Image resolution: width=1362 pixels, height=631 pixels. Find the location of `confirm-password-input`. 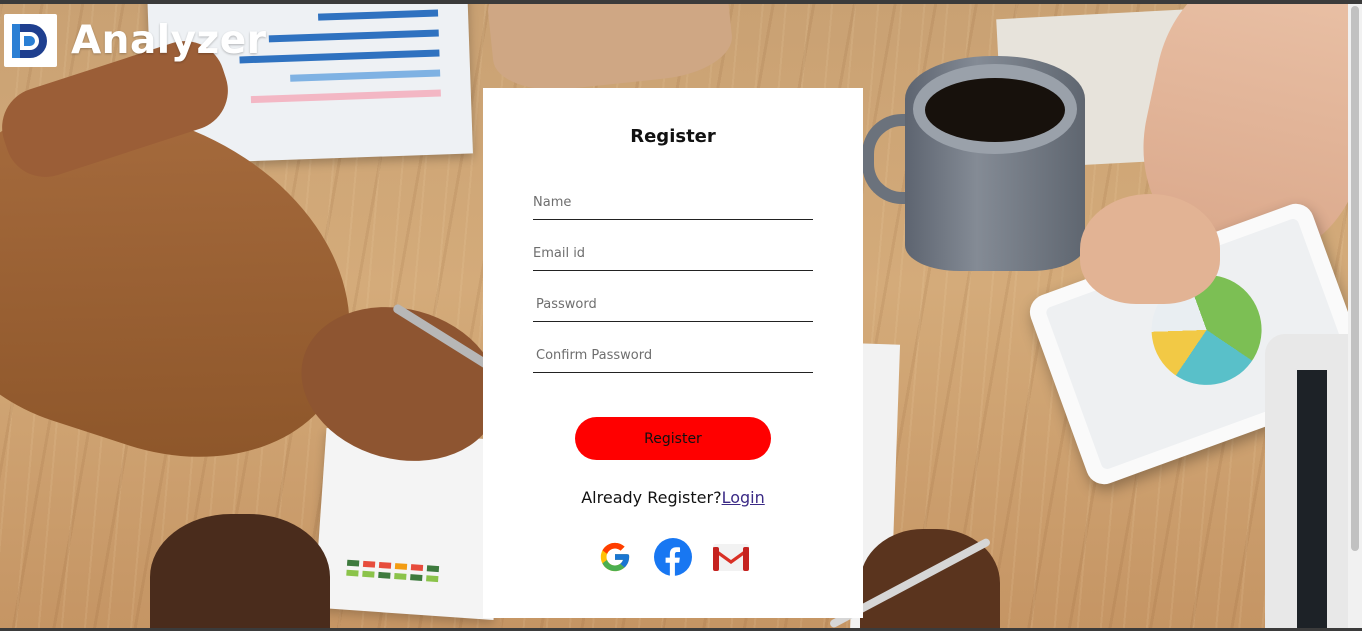

confirm-password-input is located at coordinates (673, 355).